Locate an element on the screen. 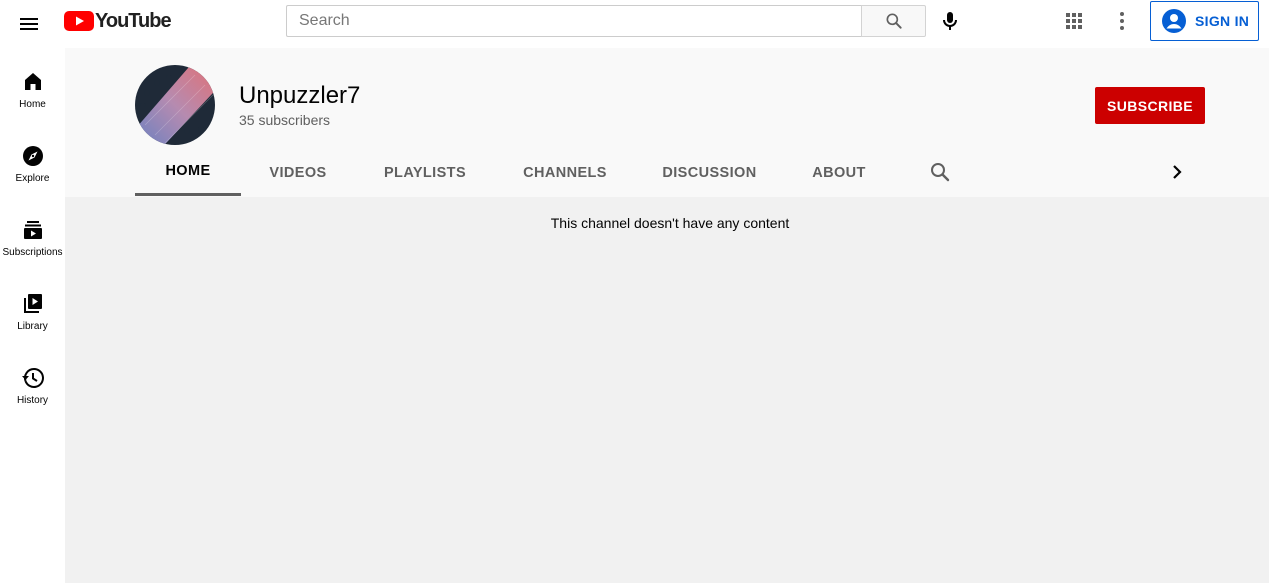 This screenshot has height=583, width=1269. sign-in-button: SIGN IN is located at coordinates (1204, 21).